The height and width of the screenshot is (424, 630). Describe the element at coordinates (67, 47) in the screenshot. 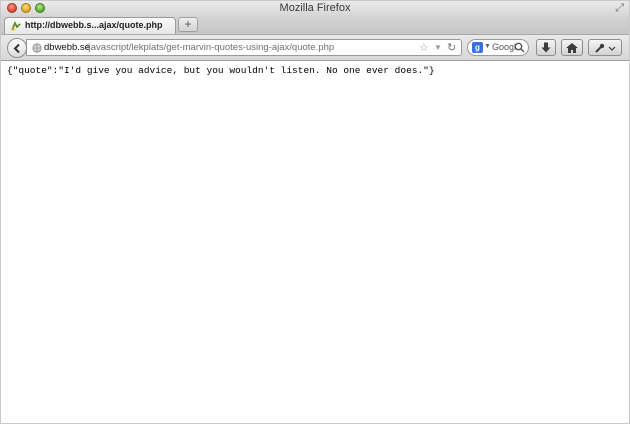

I see `url-domain: dbwebb.se` at that location.